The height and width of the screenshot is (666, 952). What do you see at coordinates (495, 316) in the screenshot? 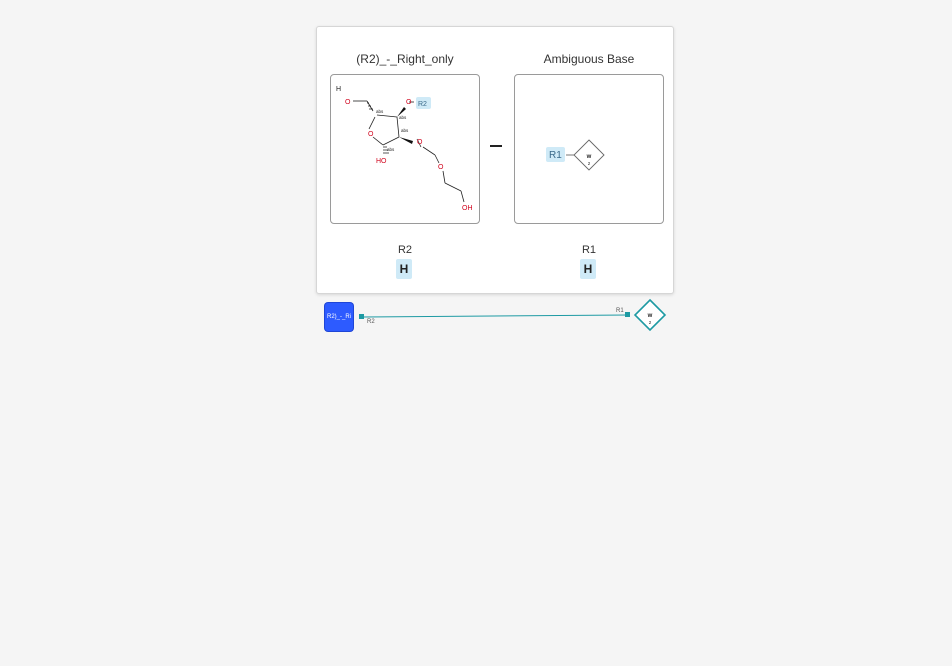
I see `bond-line` at bounding box center [495, 316].